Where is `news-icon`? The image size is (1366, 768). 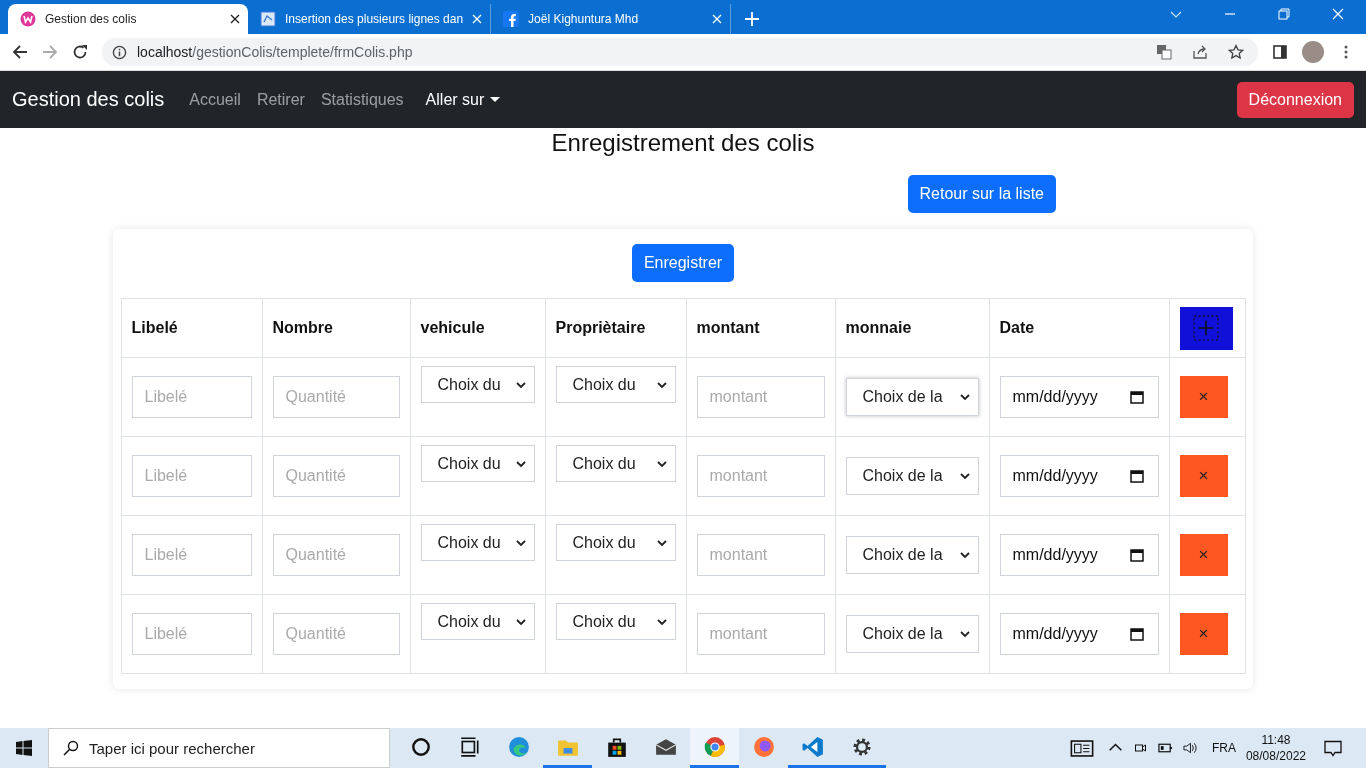 news-icon is located at coordinates (1081, 748).